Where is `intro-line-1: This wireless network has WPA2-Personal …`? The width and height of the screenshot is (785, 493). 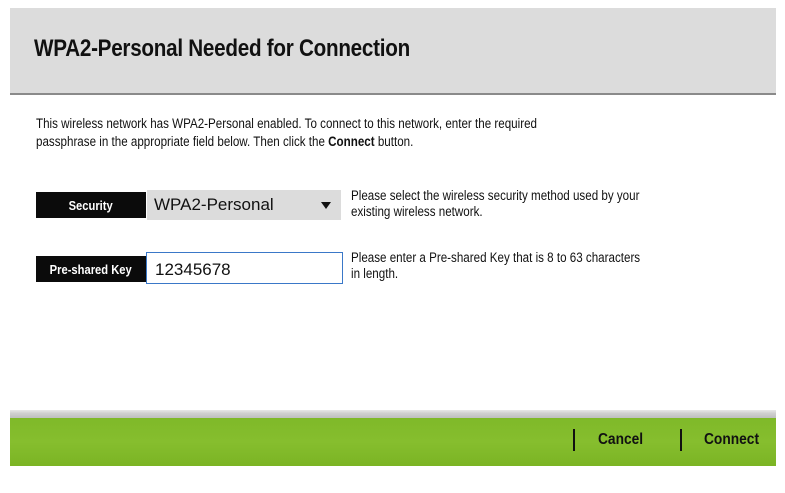 intro-line-1: This wireless network has WPA2-Personal … is located at coordinates (286, 123).